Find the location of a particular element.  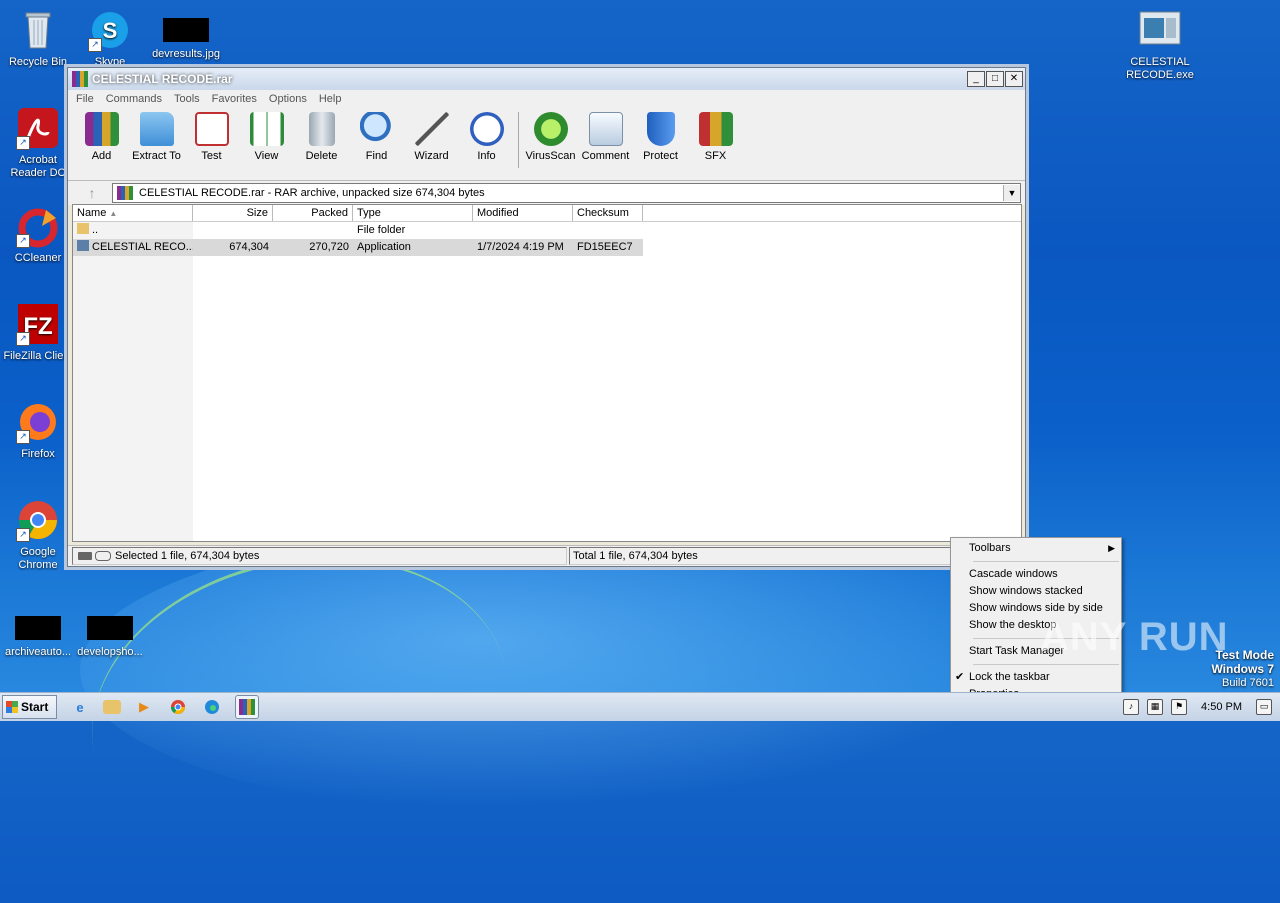

info-button: Info is located at coordinates (486, 137).